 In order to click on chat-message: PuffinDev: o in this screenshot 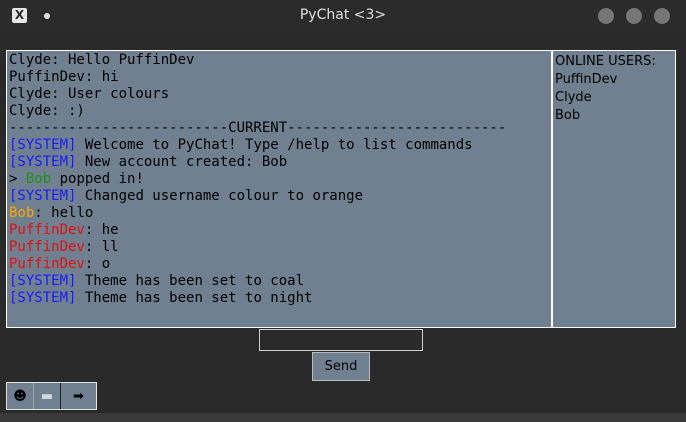, I will do `click(280, 264)`.